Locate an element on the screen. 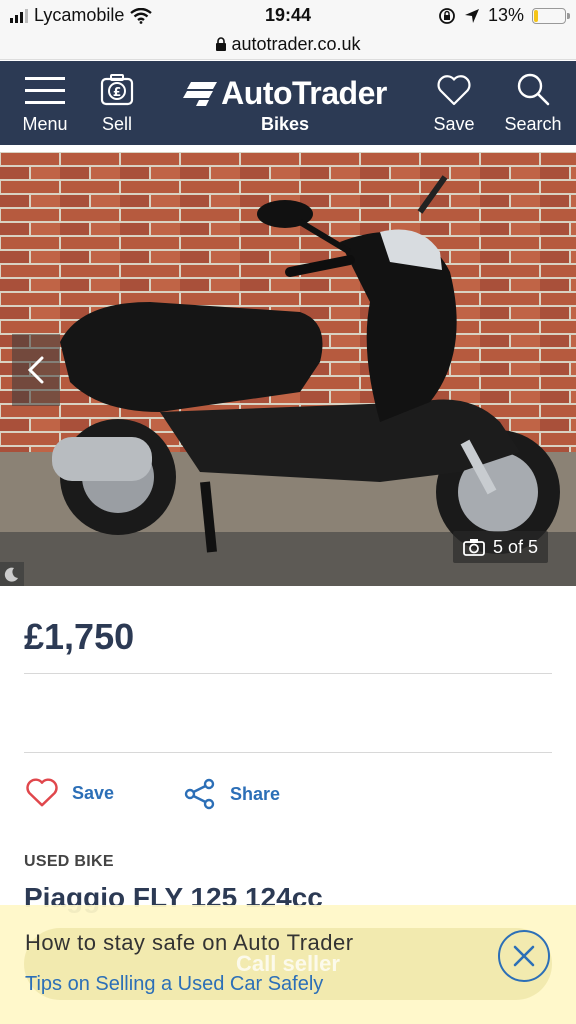 The height and width of the screenshot is (1024, 576). photo-counter: 5 of 5 is located at coordinates (500, 547).